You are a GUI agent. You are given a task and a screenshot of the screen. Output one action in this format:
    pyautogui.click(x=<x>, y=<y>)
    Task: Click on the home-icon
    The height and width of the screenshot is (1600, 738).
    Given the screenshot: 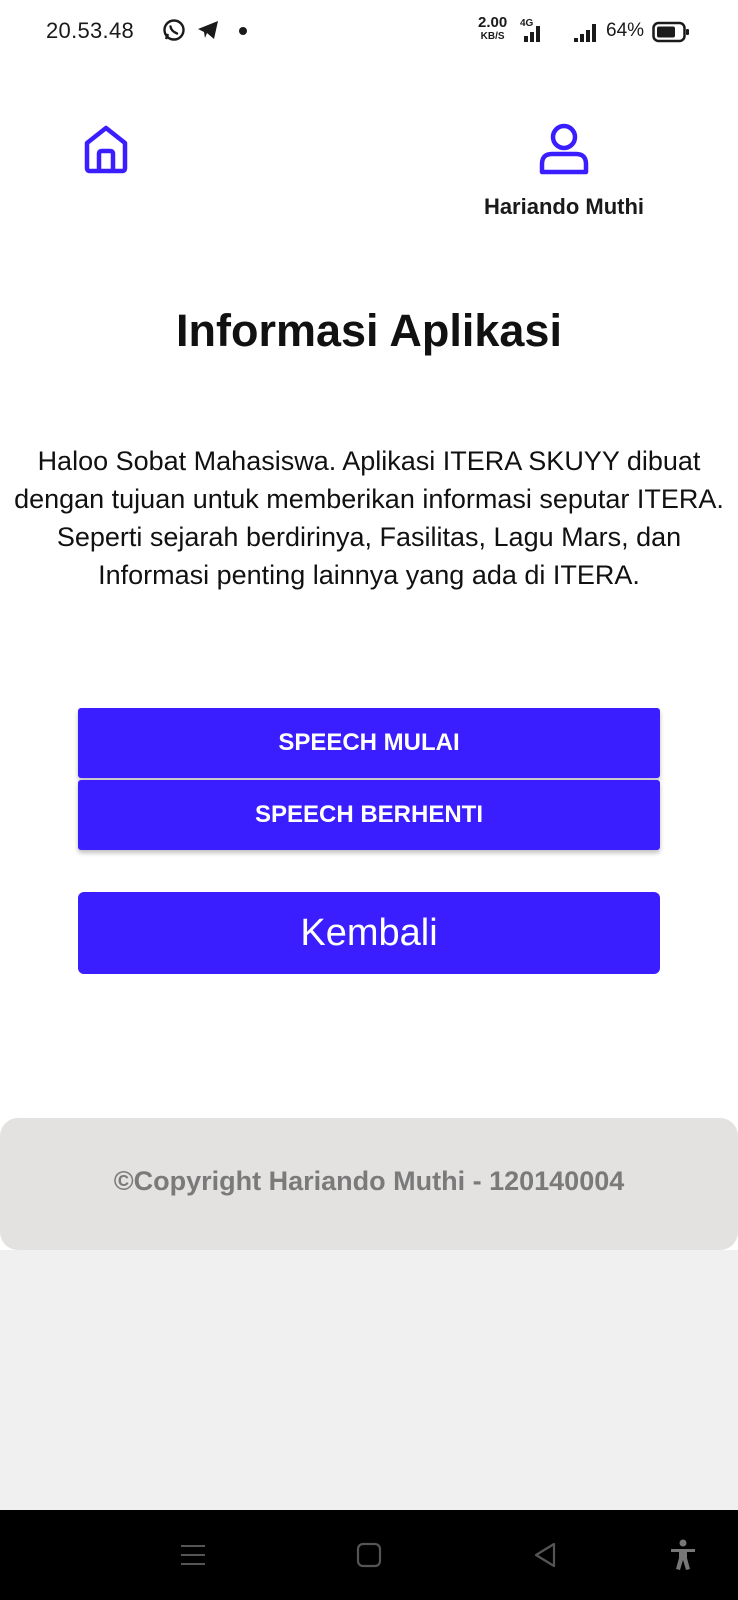 What is the action you would take?
    pyautogui.click(x=106, y=149)
    